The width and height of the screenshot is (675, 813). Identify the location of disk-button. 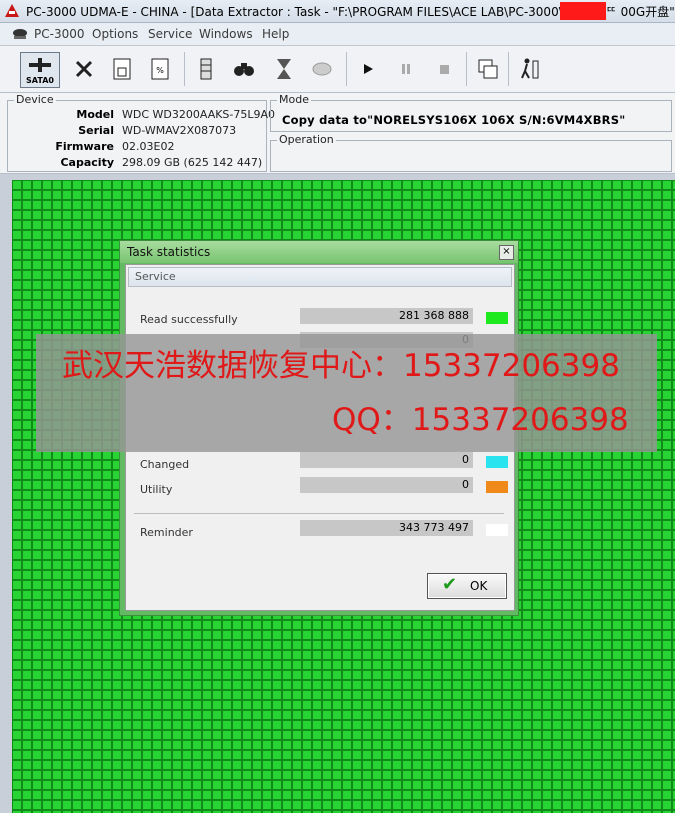
(322, 69).